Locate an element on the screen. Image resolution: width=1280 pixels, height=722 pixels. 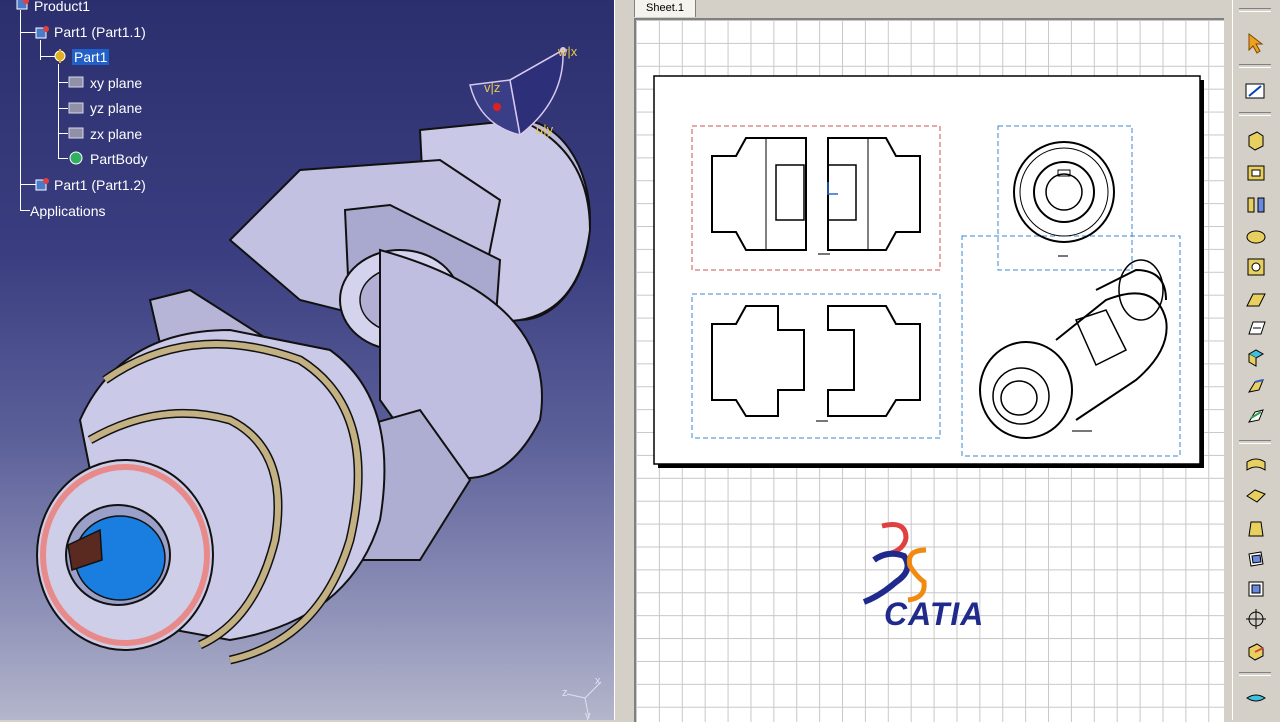
compass-widget is located at coordinates (515, 90).